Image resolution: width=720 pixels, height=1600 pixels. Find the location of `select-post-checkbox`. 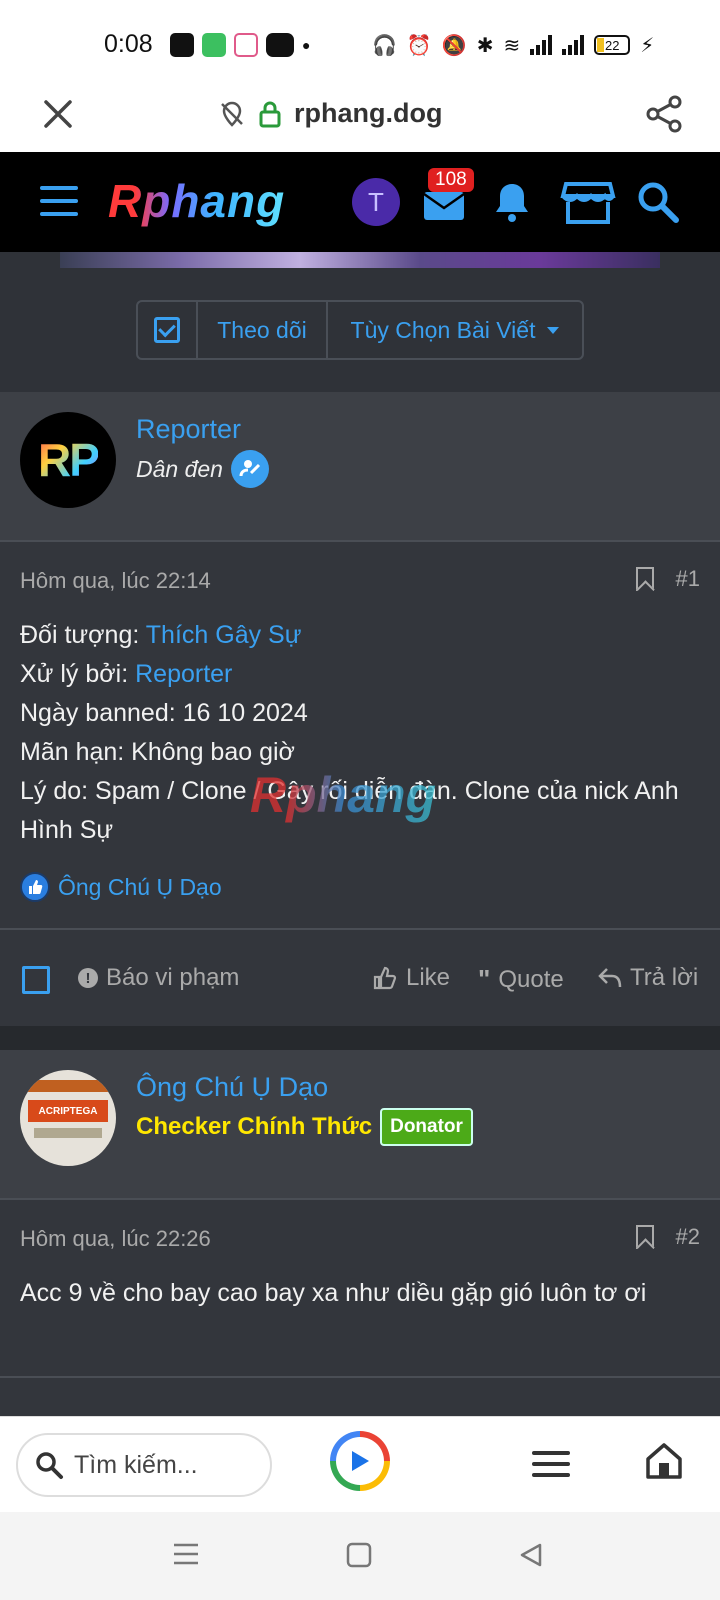

select-post-checkbox is located at coordinates (36, 980).